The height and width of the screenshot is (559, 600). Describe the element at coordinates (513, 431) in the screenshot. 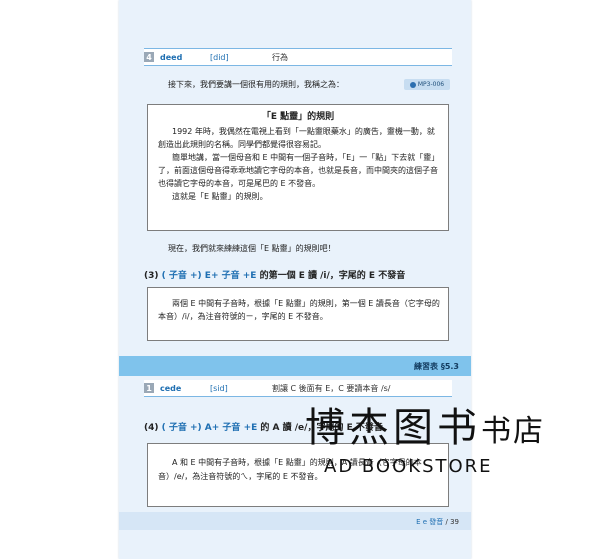

I see `watermark-cn-small: 书店` at that location.